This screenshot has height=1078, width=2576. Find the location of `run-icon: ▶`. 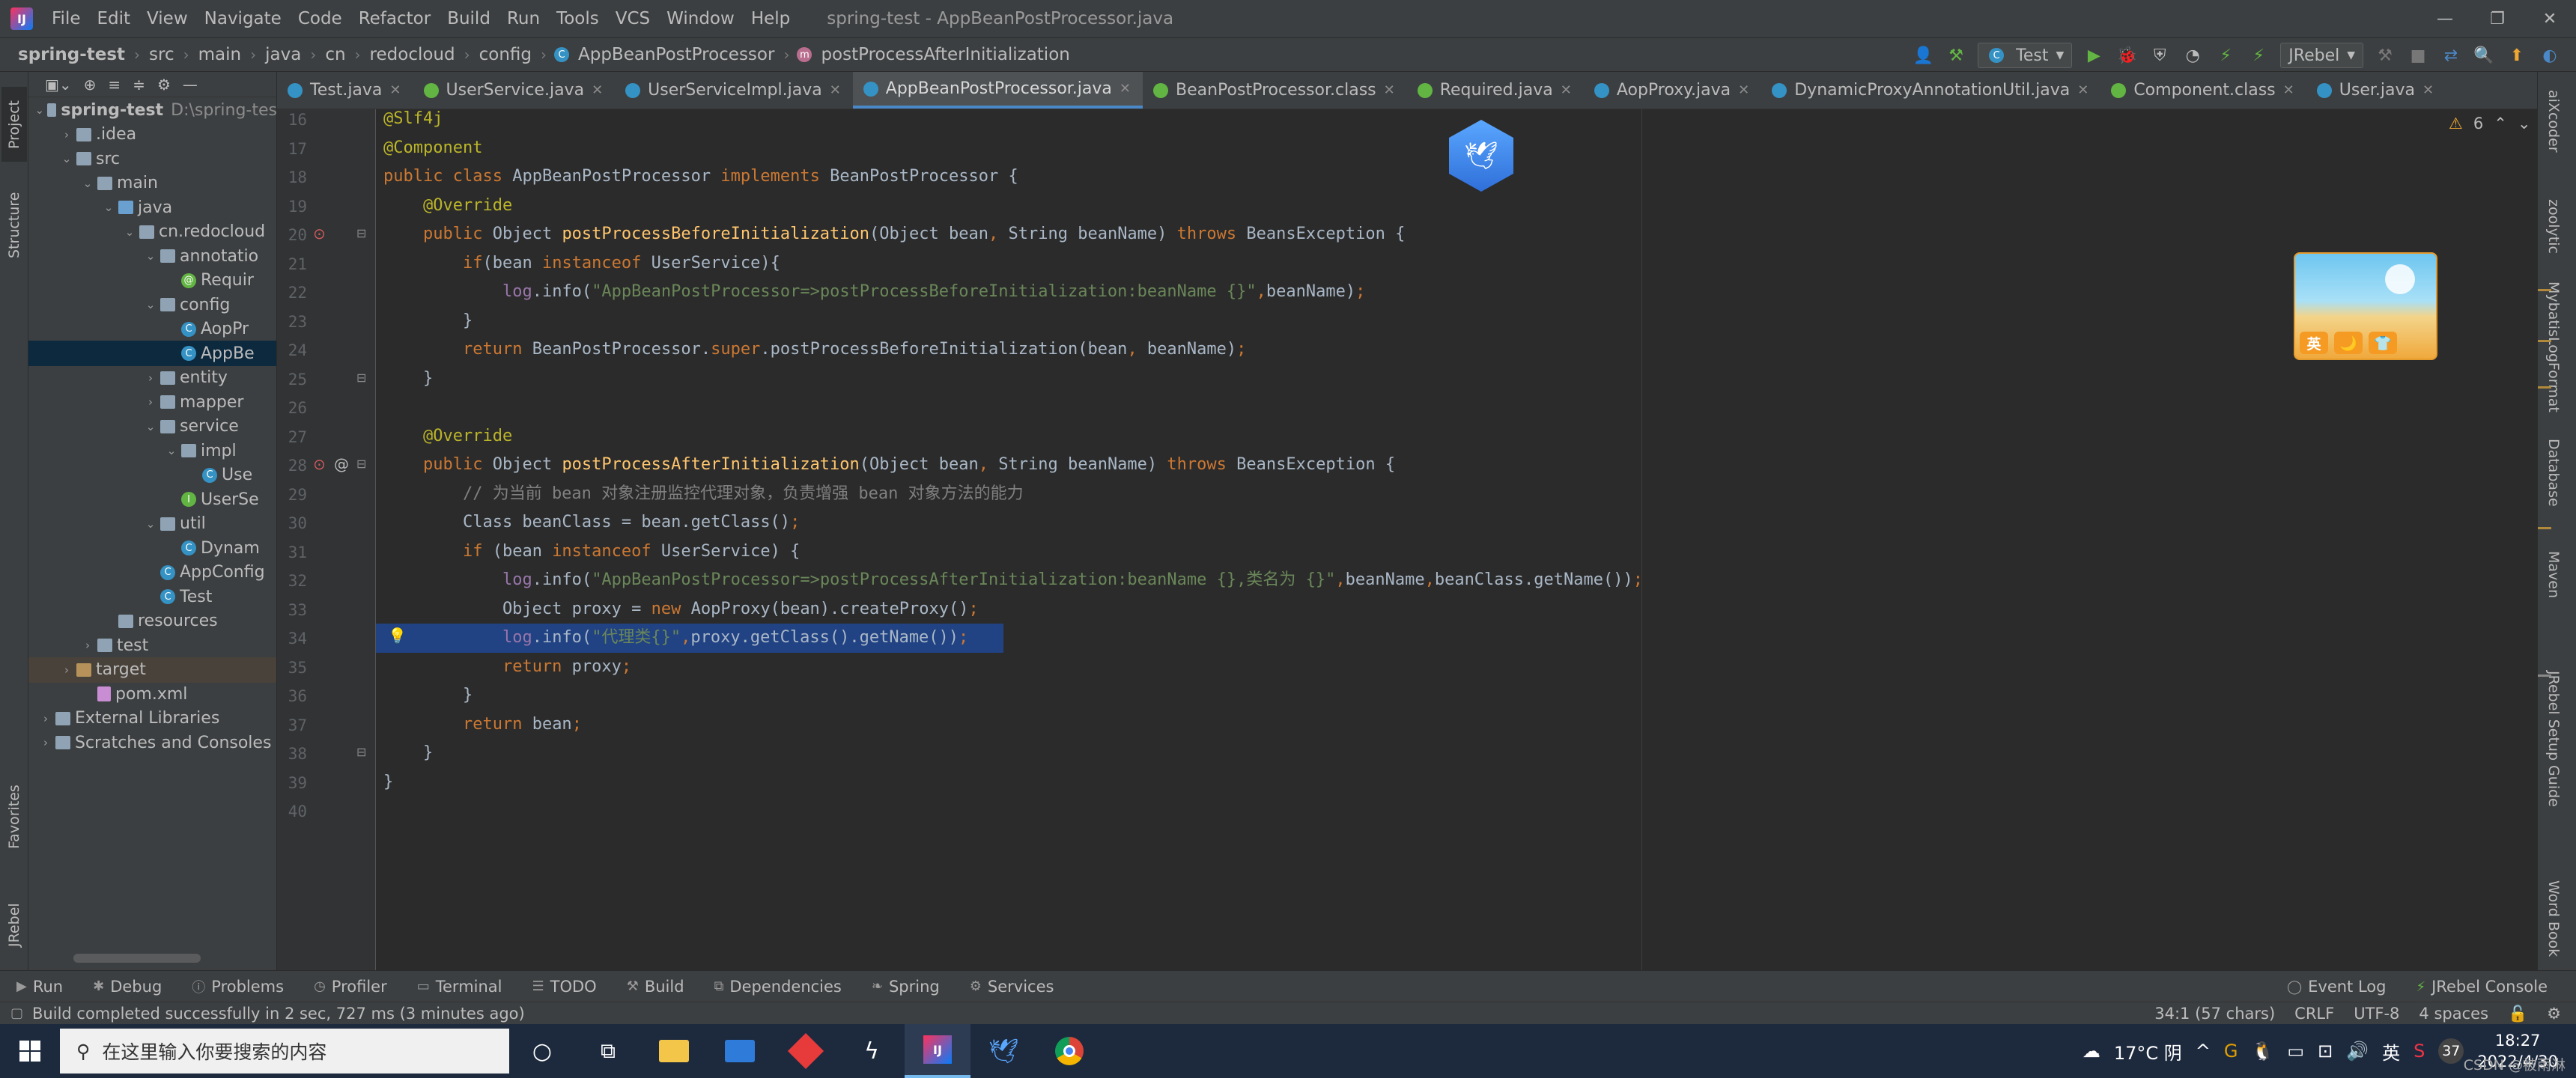

run-icon: ▶ is located at coordinates (2094, 55).